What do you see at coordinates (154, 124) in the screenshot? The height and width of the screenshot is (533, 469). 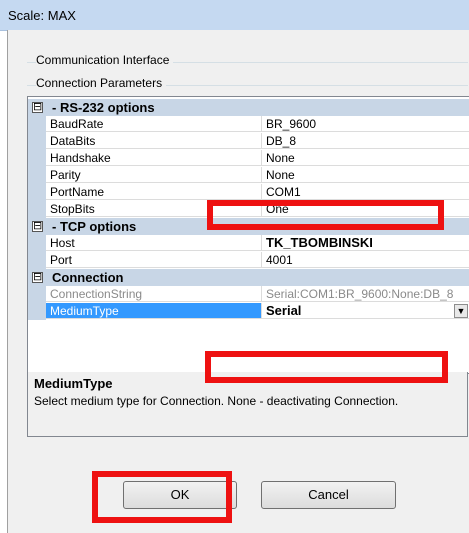 I see `property-name: BaudRate` at bounding box center [154, 124].